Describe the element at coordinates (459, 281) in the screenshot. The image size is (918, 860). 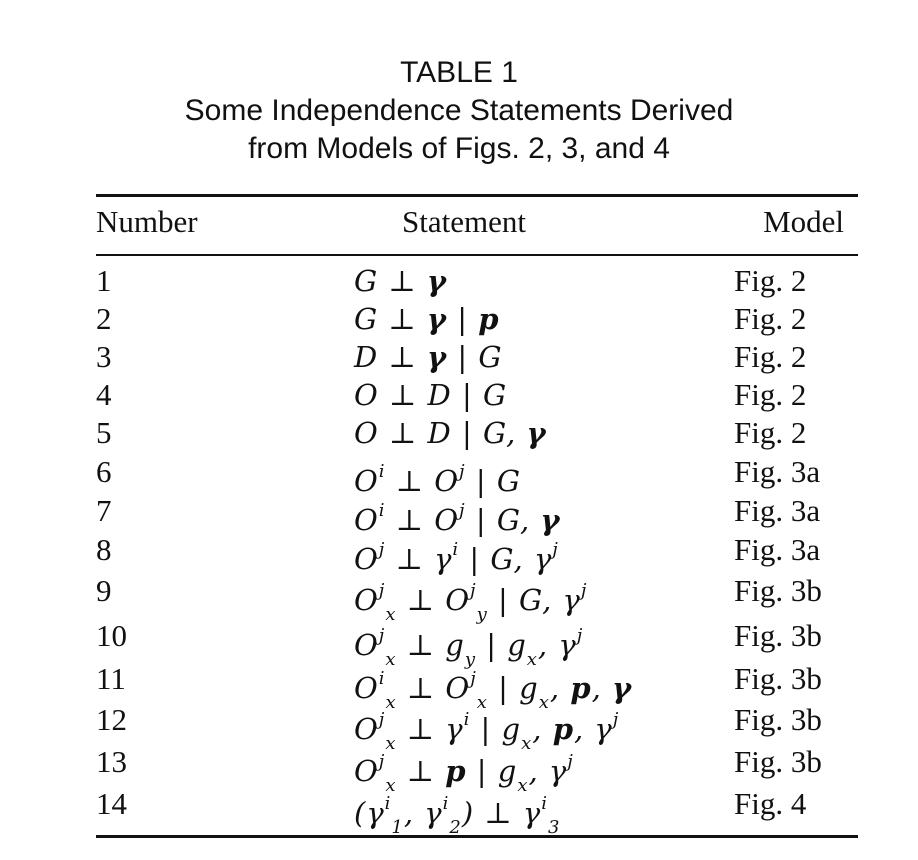
I see `table-row: 1 G ⊥ γ Fig. 2` at that location.